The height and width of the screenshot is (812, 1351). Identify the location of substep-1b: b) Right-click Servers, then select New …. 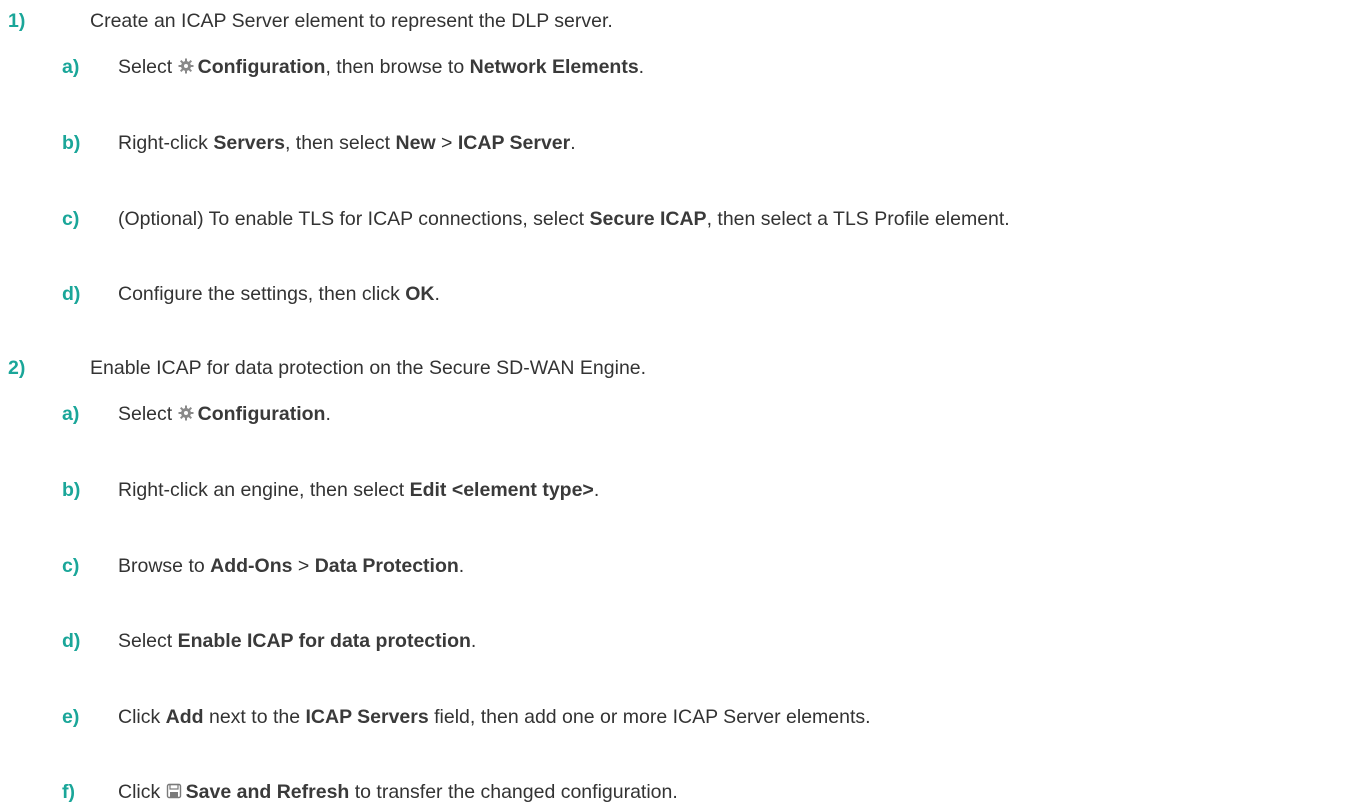
(675, 143).